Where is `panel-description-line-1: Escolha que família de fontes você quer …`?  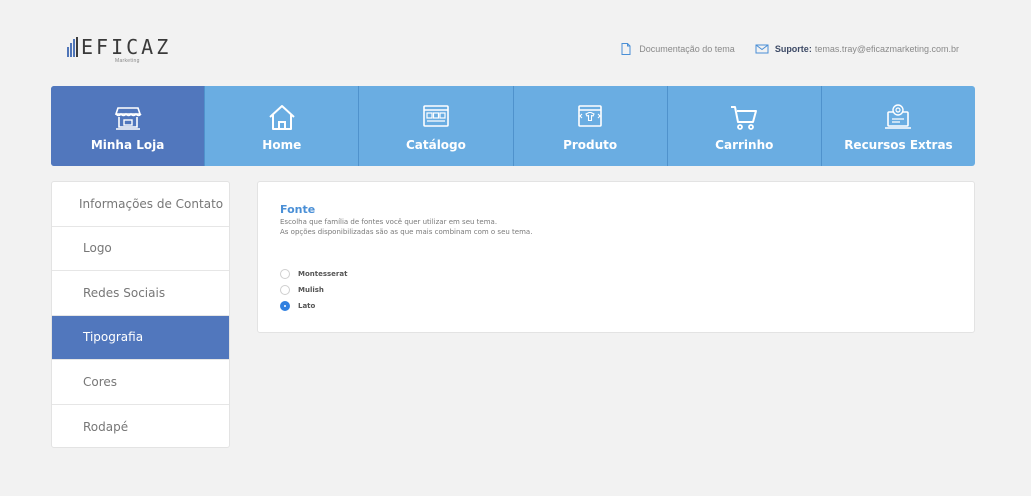 panel-description-line-1: Escolha que família de fontes você quer … is located at coordinates (389, 222).